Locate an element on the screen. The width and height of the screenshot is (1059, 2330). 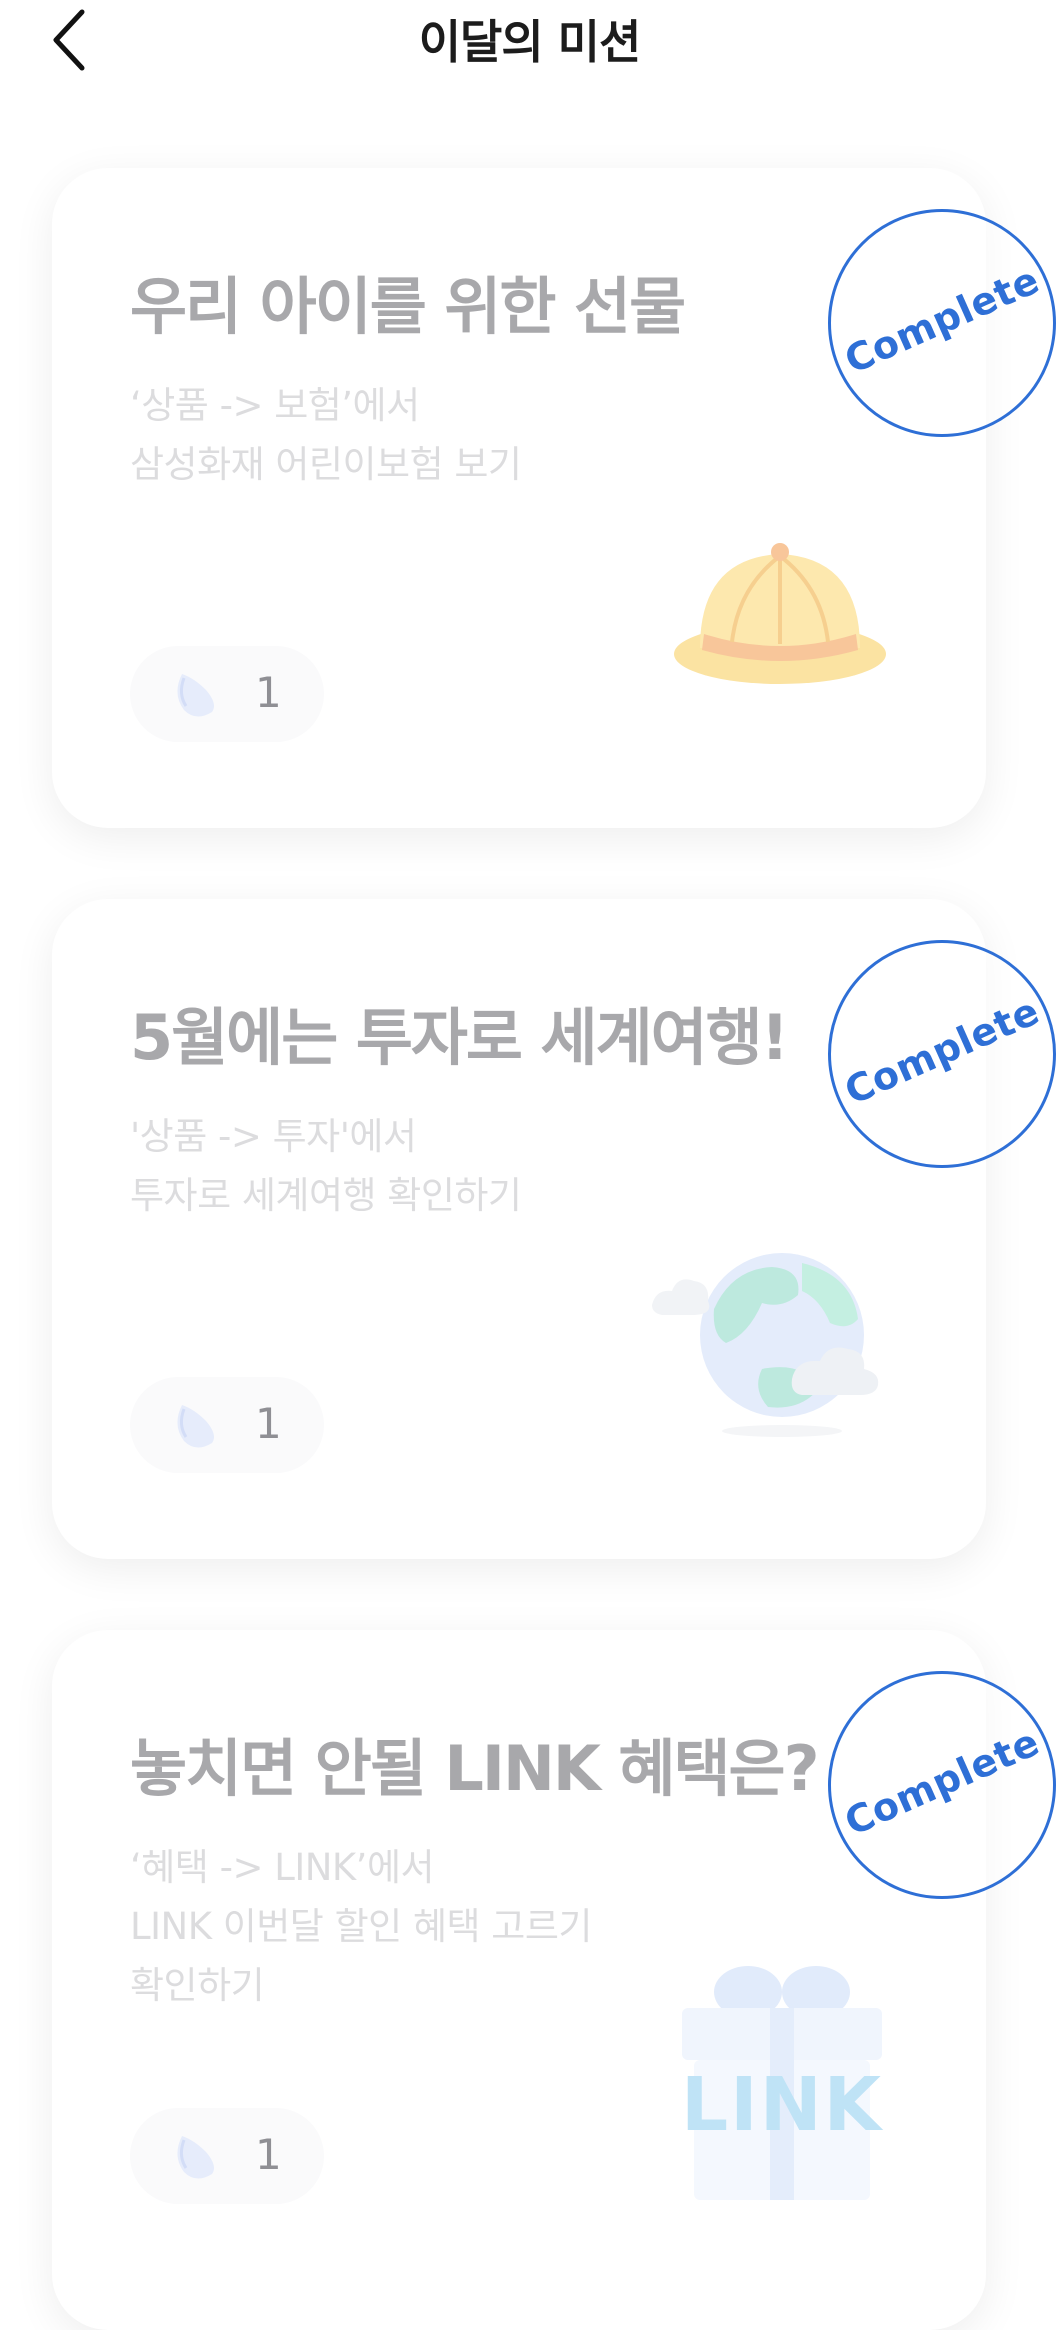
mission-description-line: 투자로 세계여행 확인하기 is located at coordinates (326, 1195).